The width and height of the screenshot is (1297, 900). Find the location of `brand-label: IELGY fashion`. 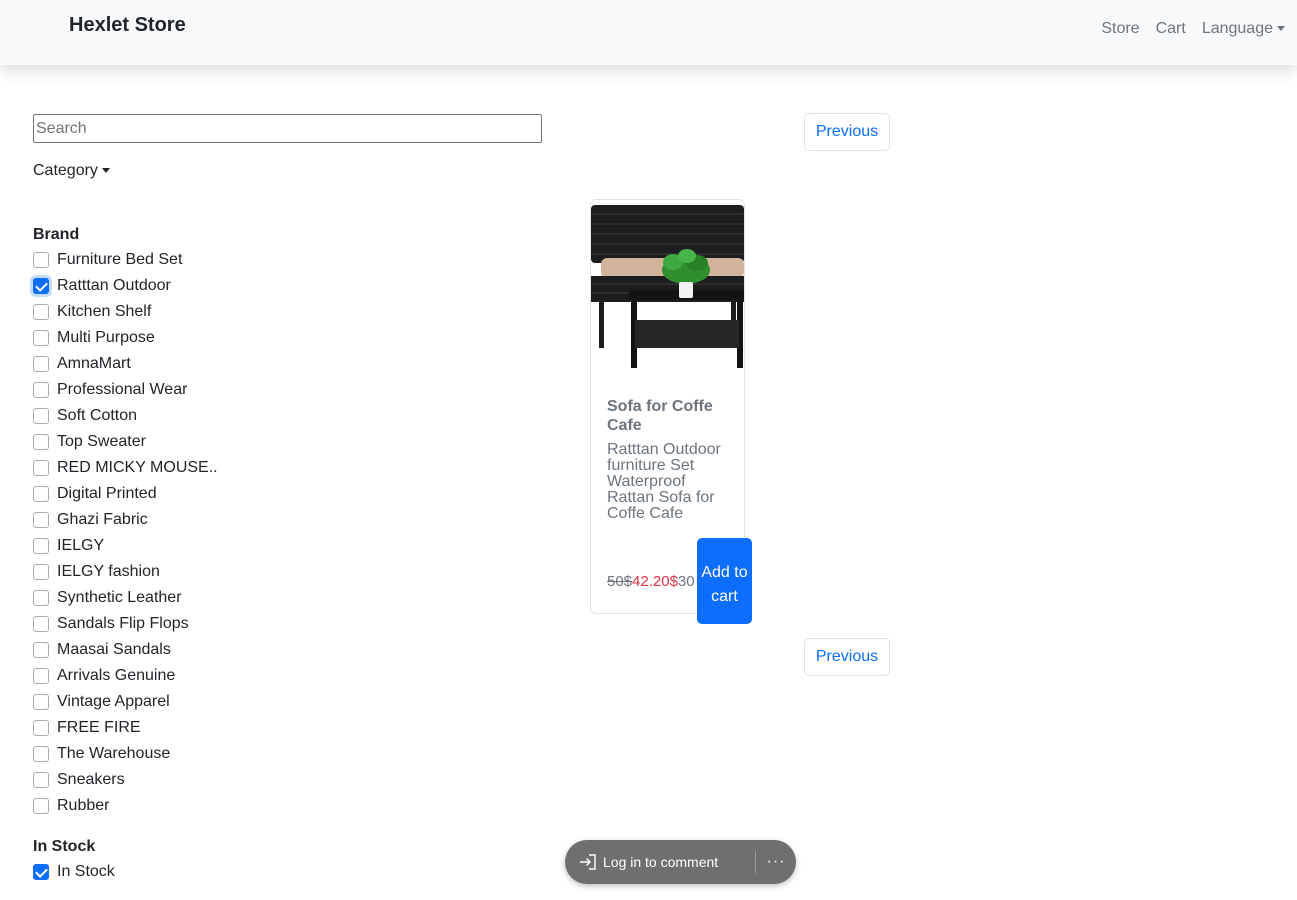

brand-label: IELGY fashion is located at coordinates (108, 571).